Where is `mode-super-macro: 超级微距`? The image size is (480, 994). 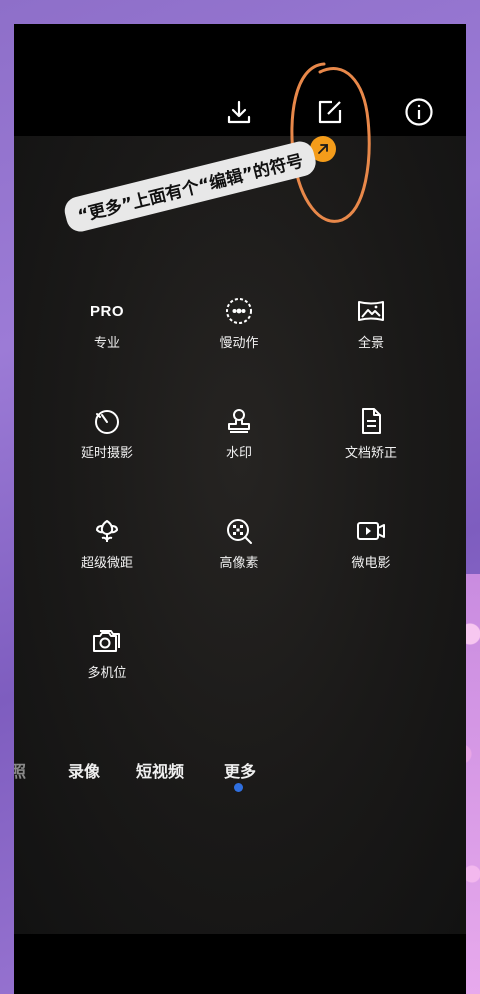
mode-super-macro: 超级微距 is located at coordinates (107, 542).